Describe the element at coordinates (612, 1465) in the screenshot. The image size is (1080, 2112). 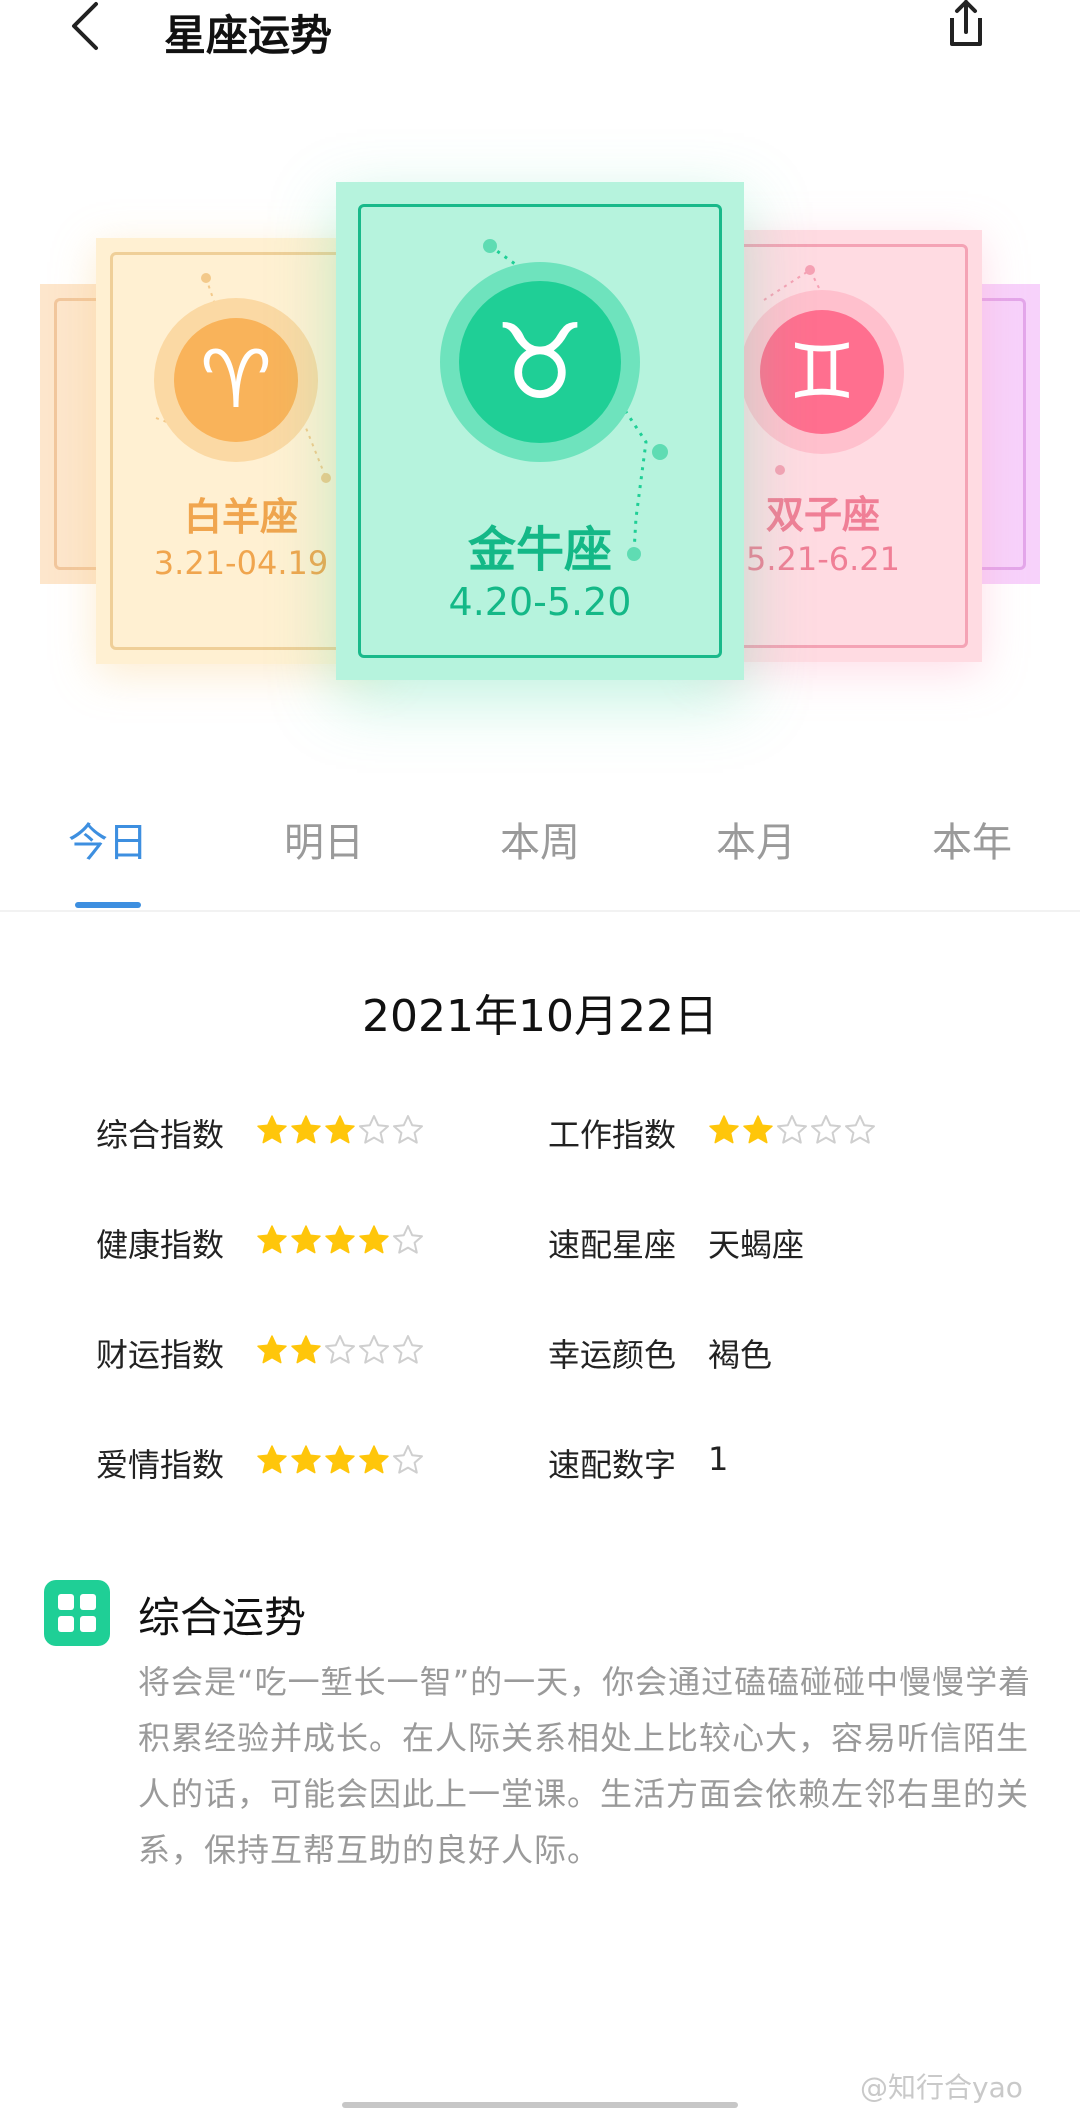
I see `lucky-number-label: 速配数字` at that location.